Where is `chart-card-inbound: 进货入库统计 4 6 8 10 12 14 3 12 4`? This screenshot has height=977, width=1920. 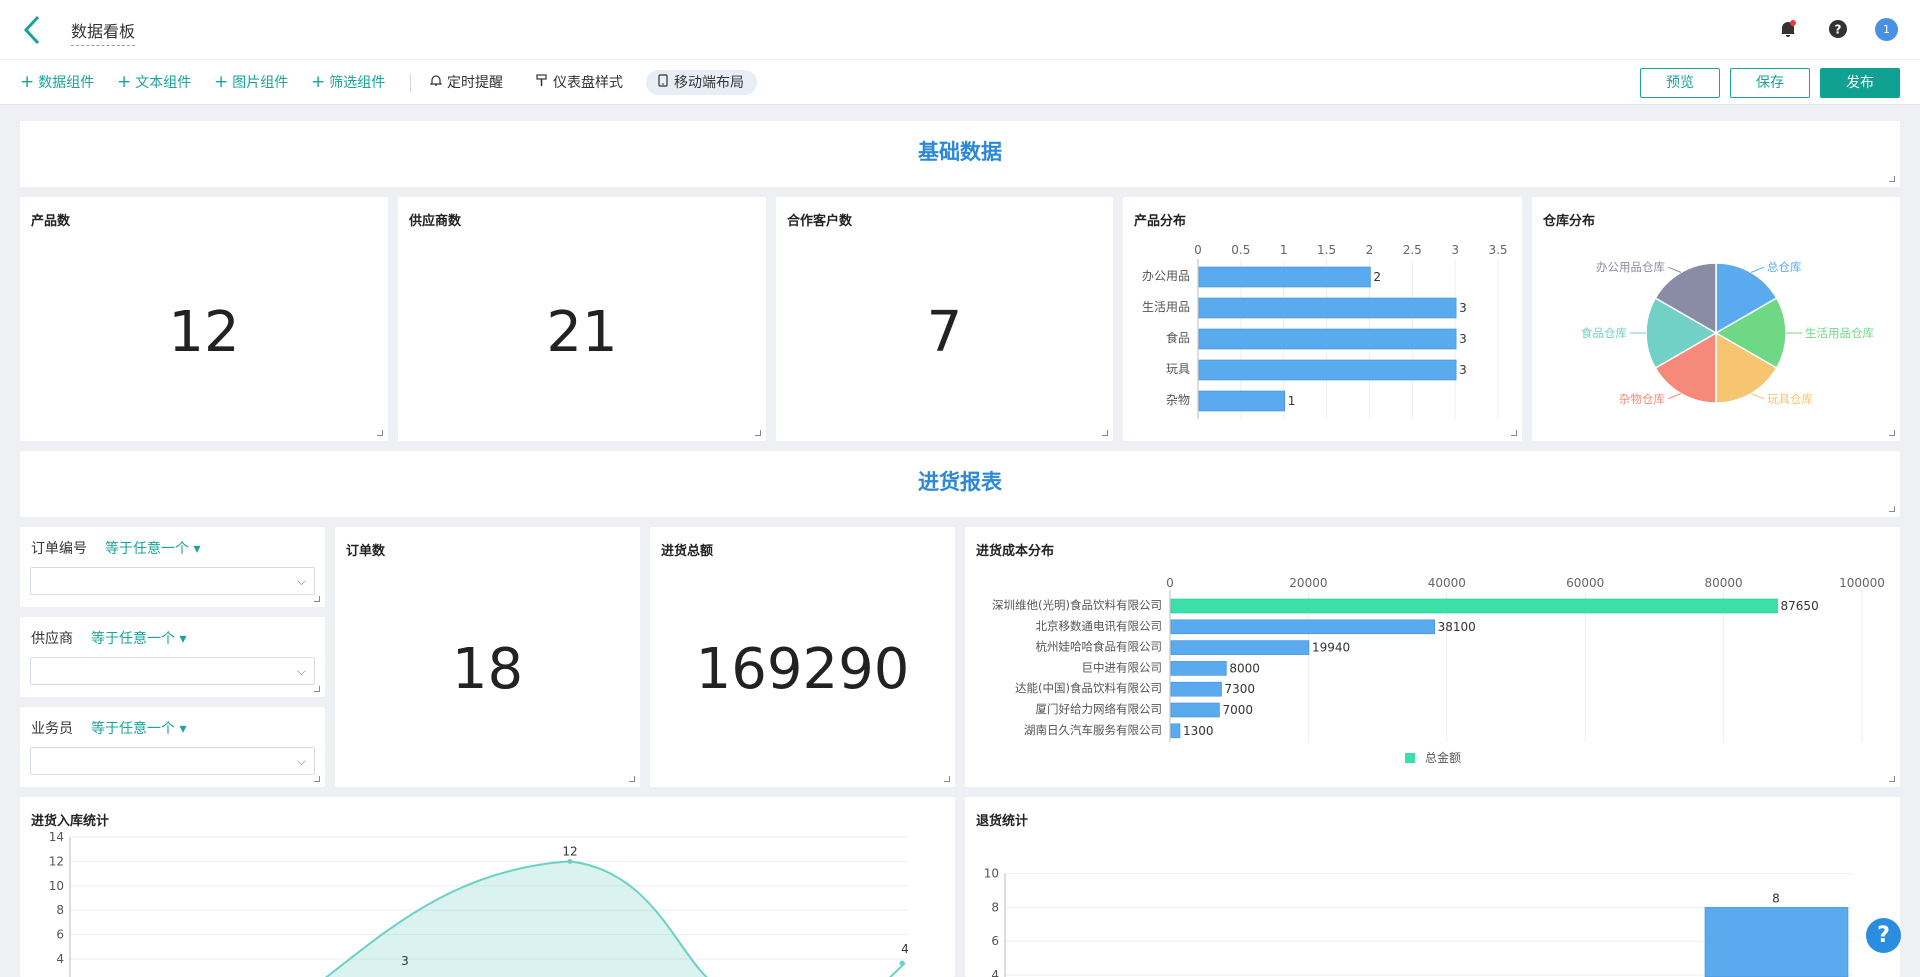 chart-card-inbound: 进货入库统计 4 6 8 10 12 14 3 12 4 is located at coordinates (487, 887).